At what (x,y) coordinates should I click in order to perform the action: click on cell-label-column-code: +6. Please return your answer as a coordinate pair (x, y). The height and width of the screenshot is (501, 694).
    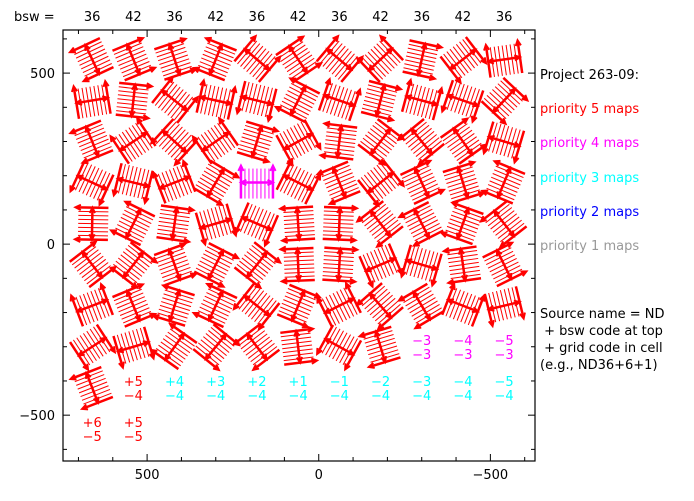
    Looking at the image, I should click on (92, 423).